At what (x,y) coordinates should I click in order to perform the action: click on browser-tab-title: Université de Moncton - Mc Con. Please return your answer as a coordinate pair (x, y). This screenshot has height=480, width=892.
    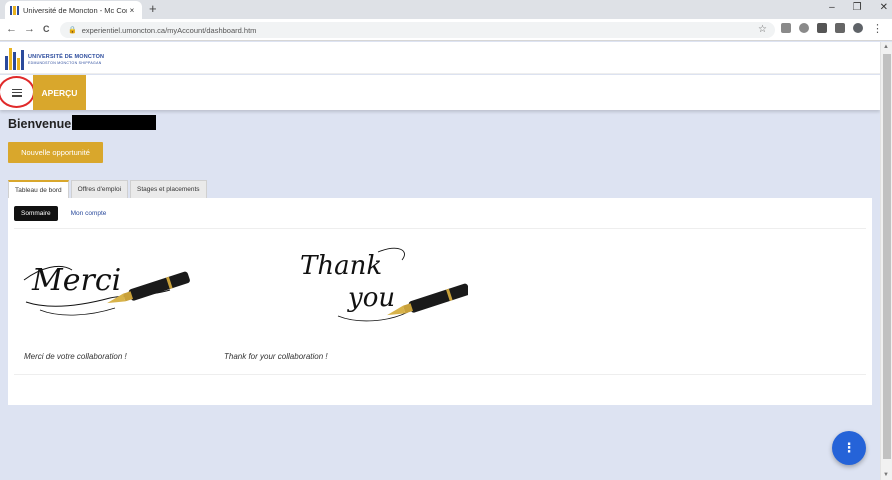
    Looking at the image, I should click on (75, 10).